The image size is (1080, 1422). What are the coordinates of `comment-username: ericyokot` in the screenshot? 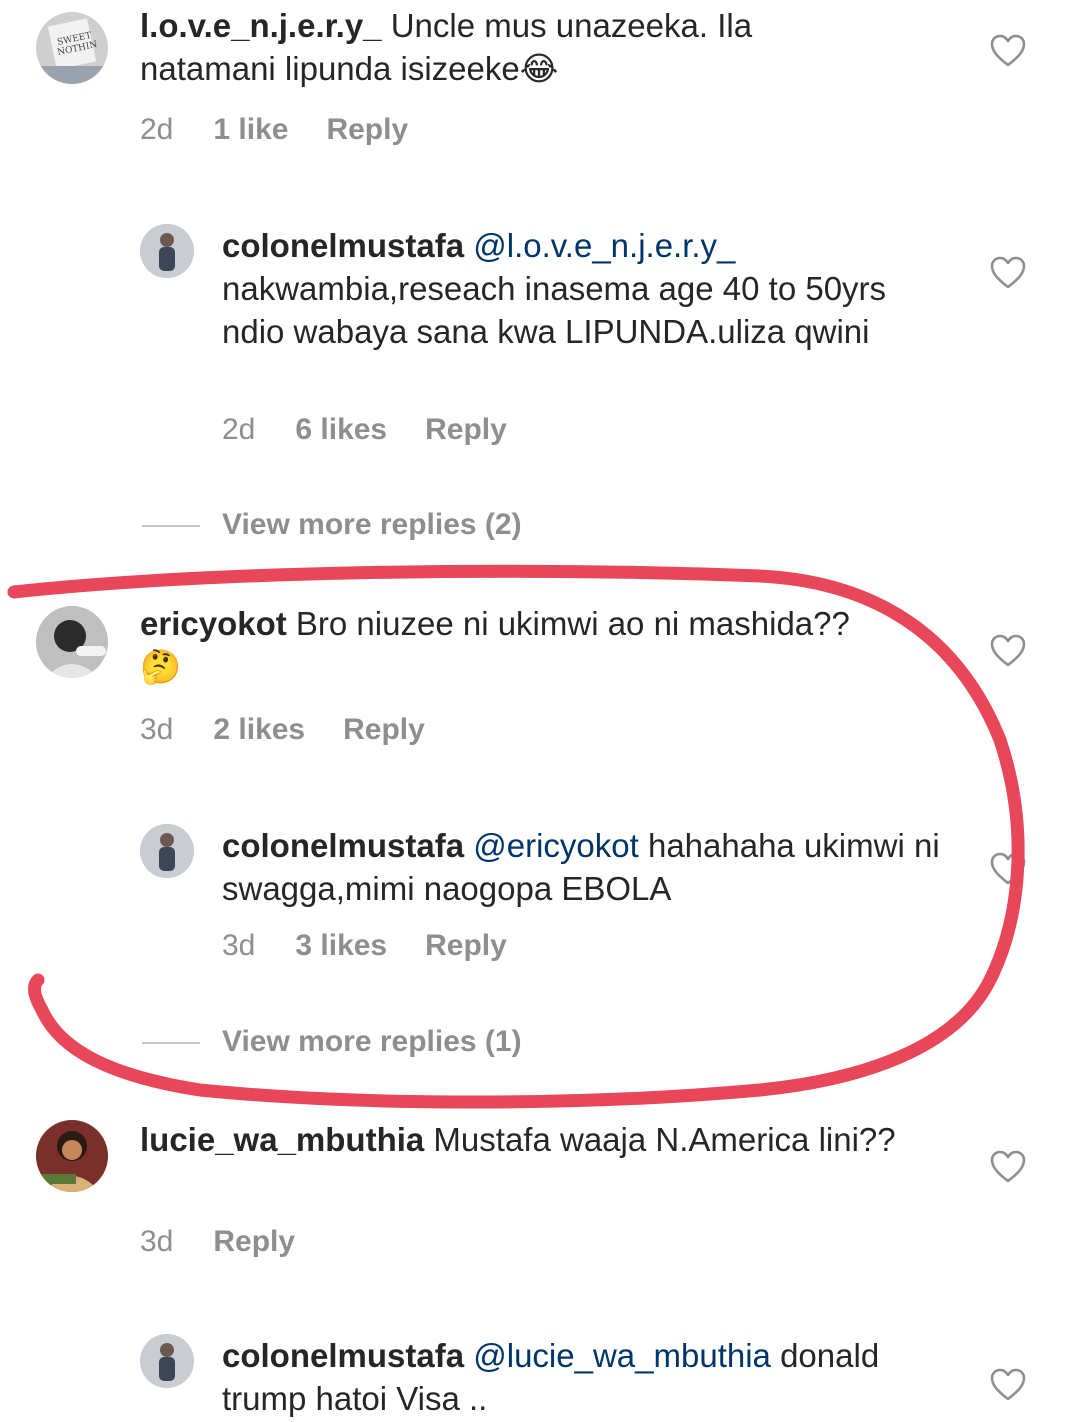 It's located at (213, 623).